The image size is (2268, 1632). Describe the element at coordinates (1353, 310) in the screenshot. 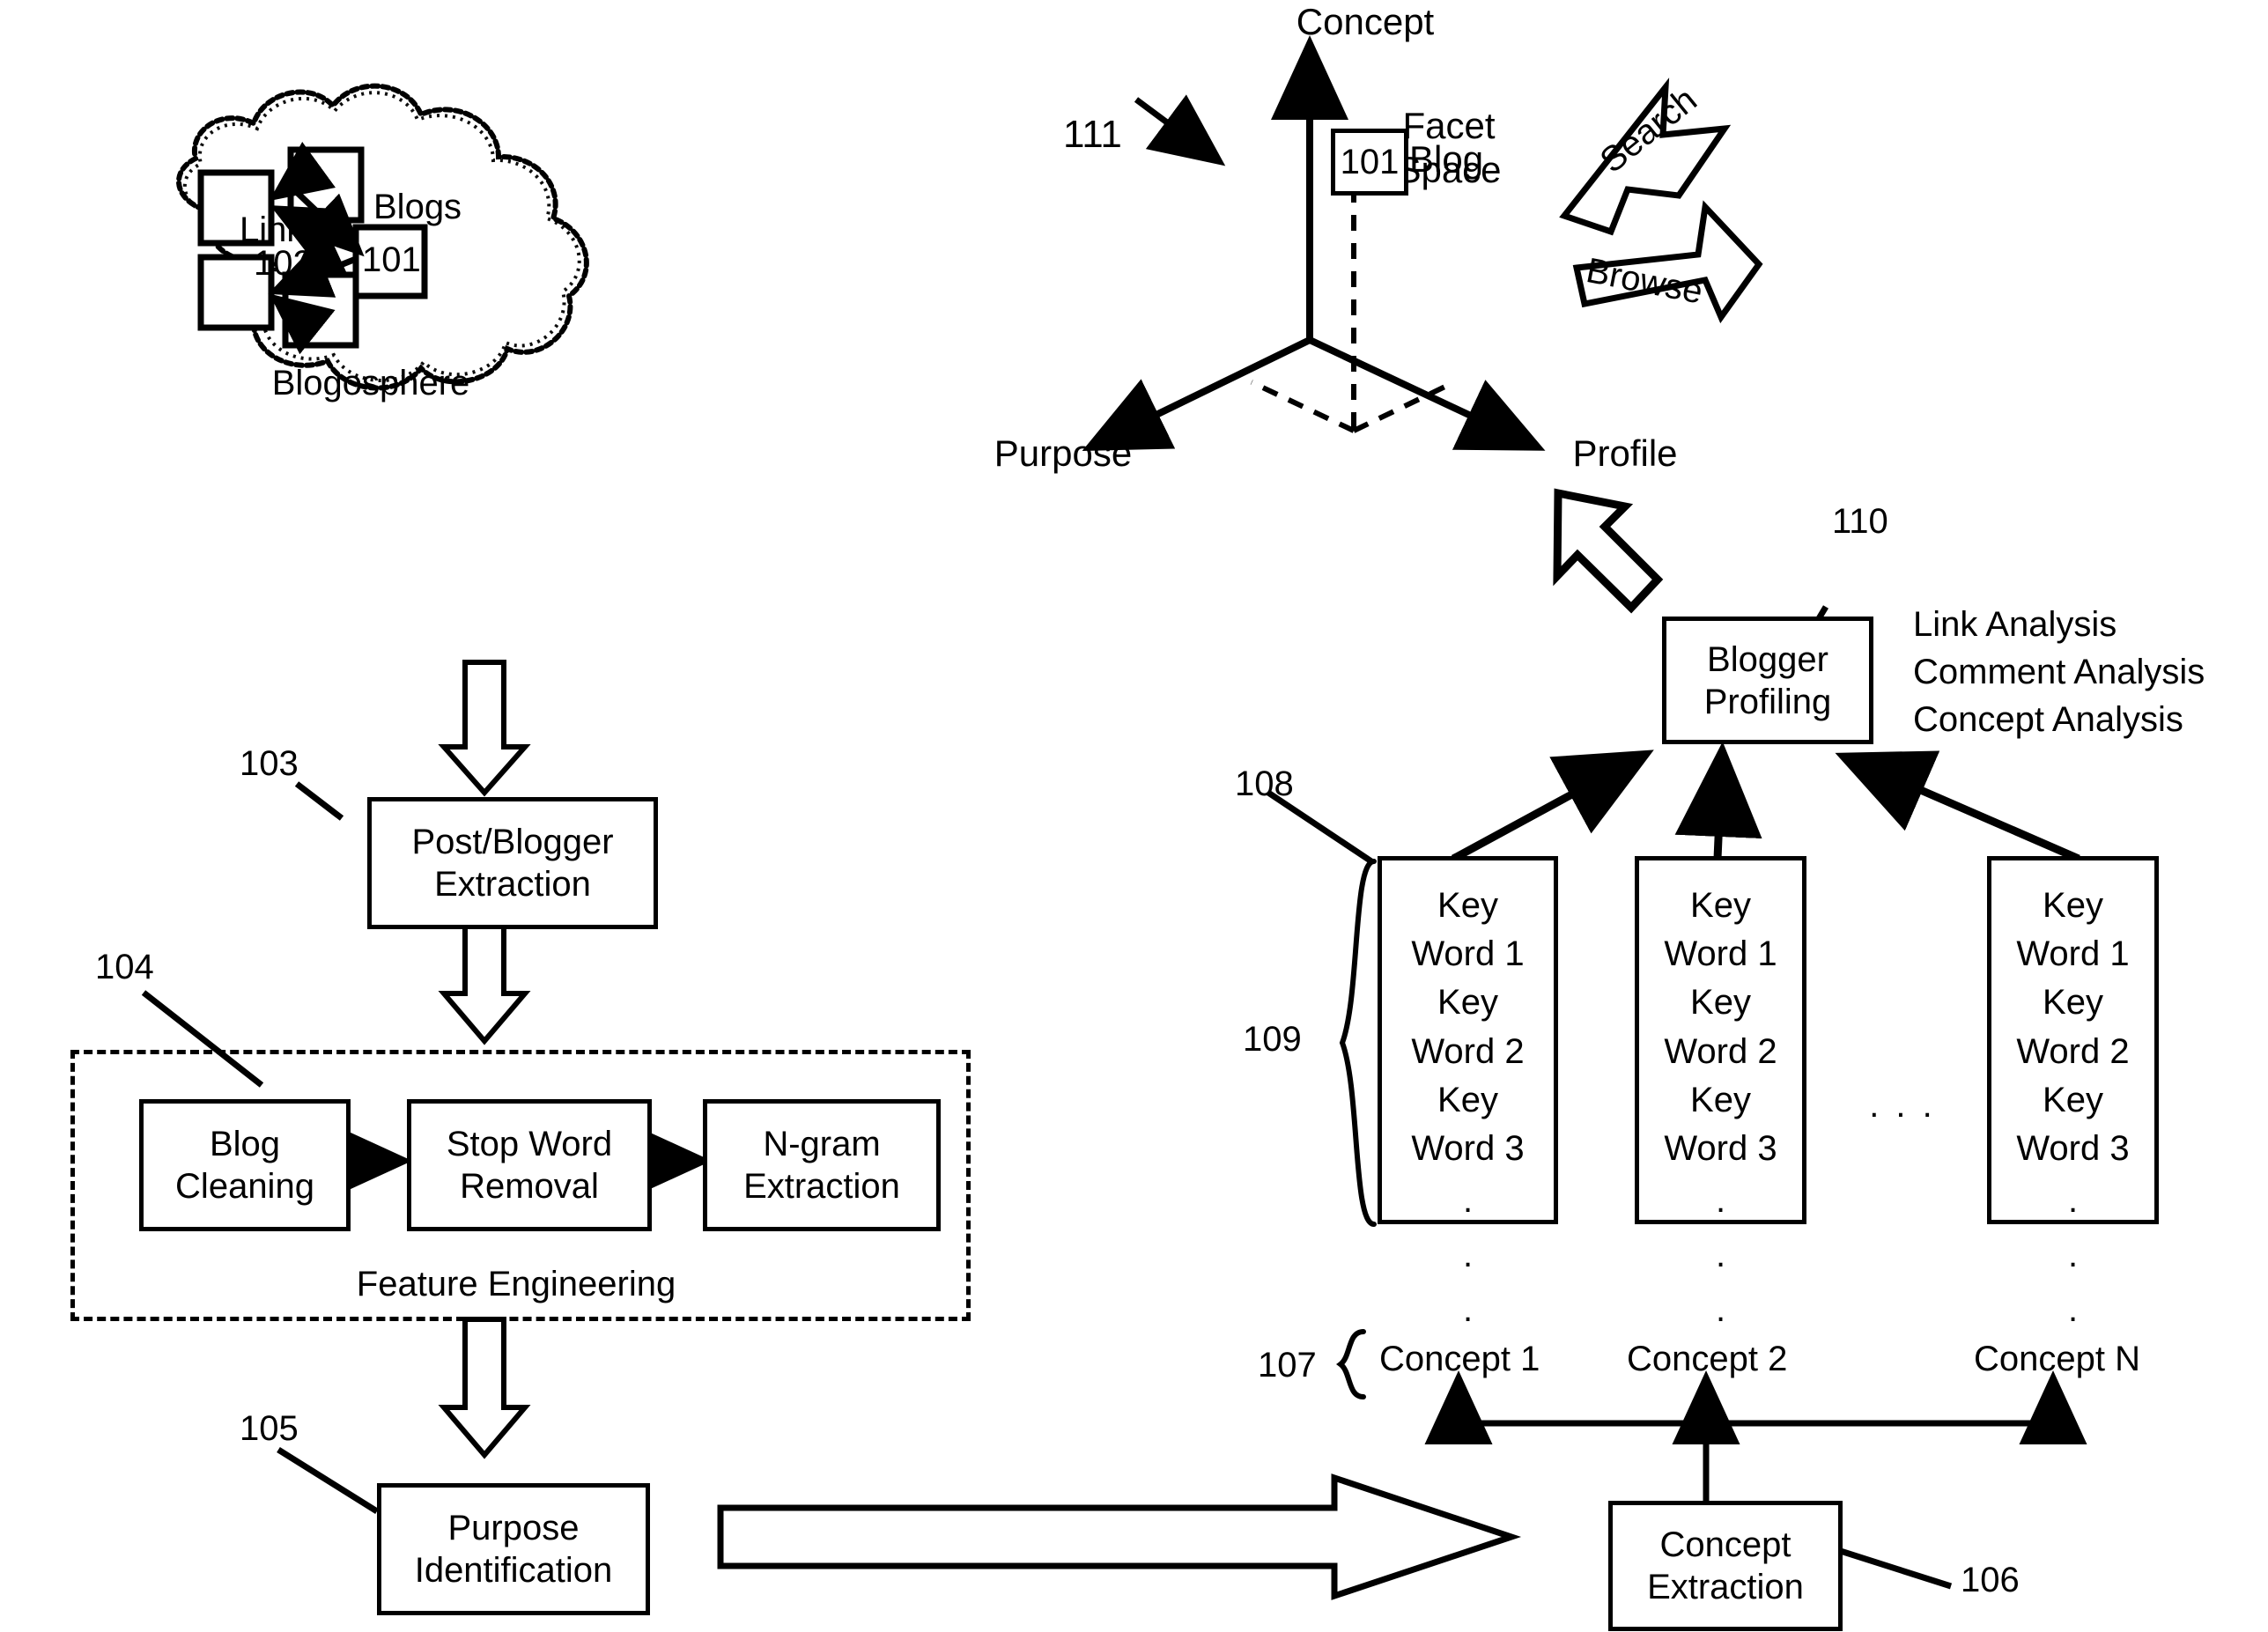

I see `facet-space-projection` at that location.